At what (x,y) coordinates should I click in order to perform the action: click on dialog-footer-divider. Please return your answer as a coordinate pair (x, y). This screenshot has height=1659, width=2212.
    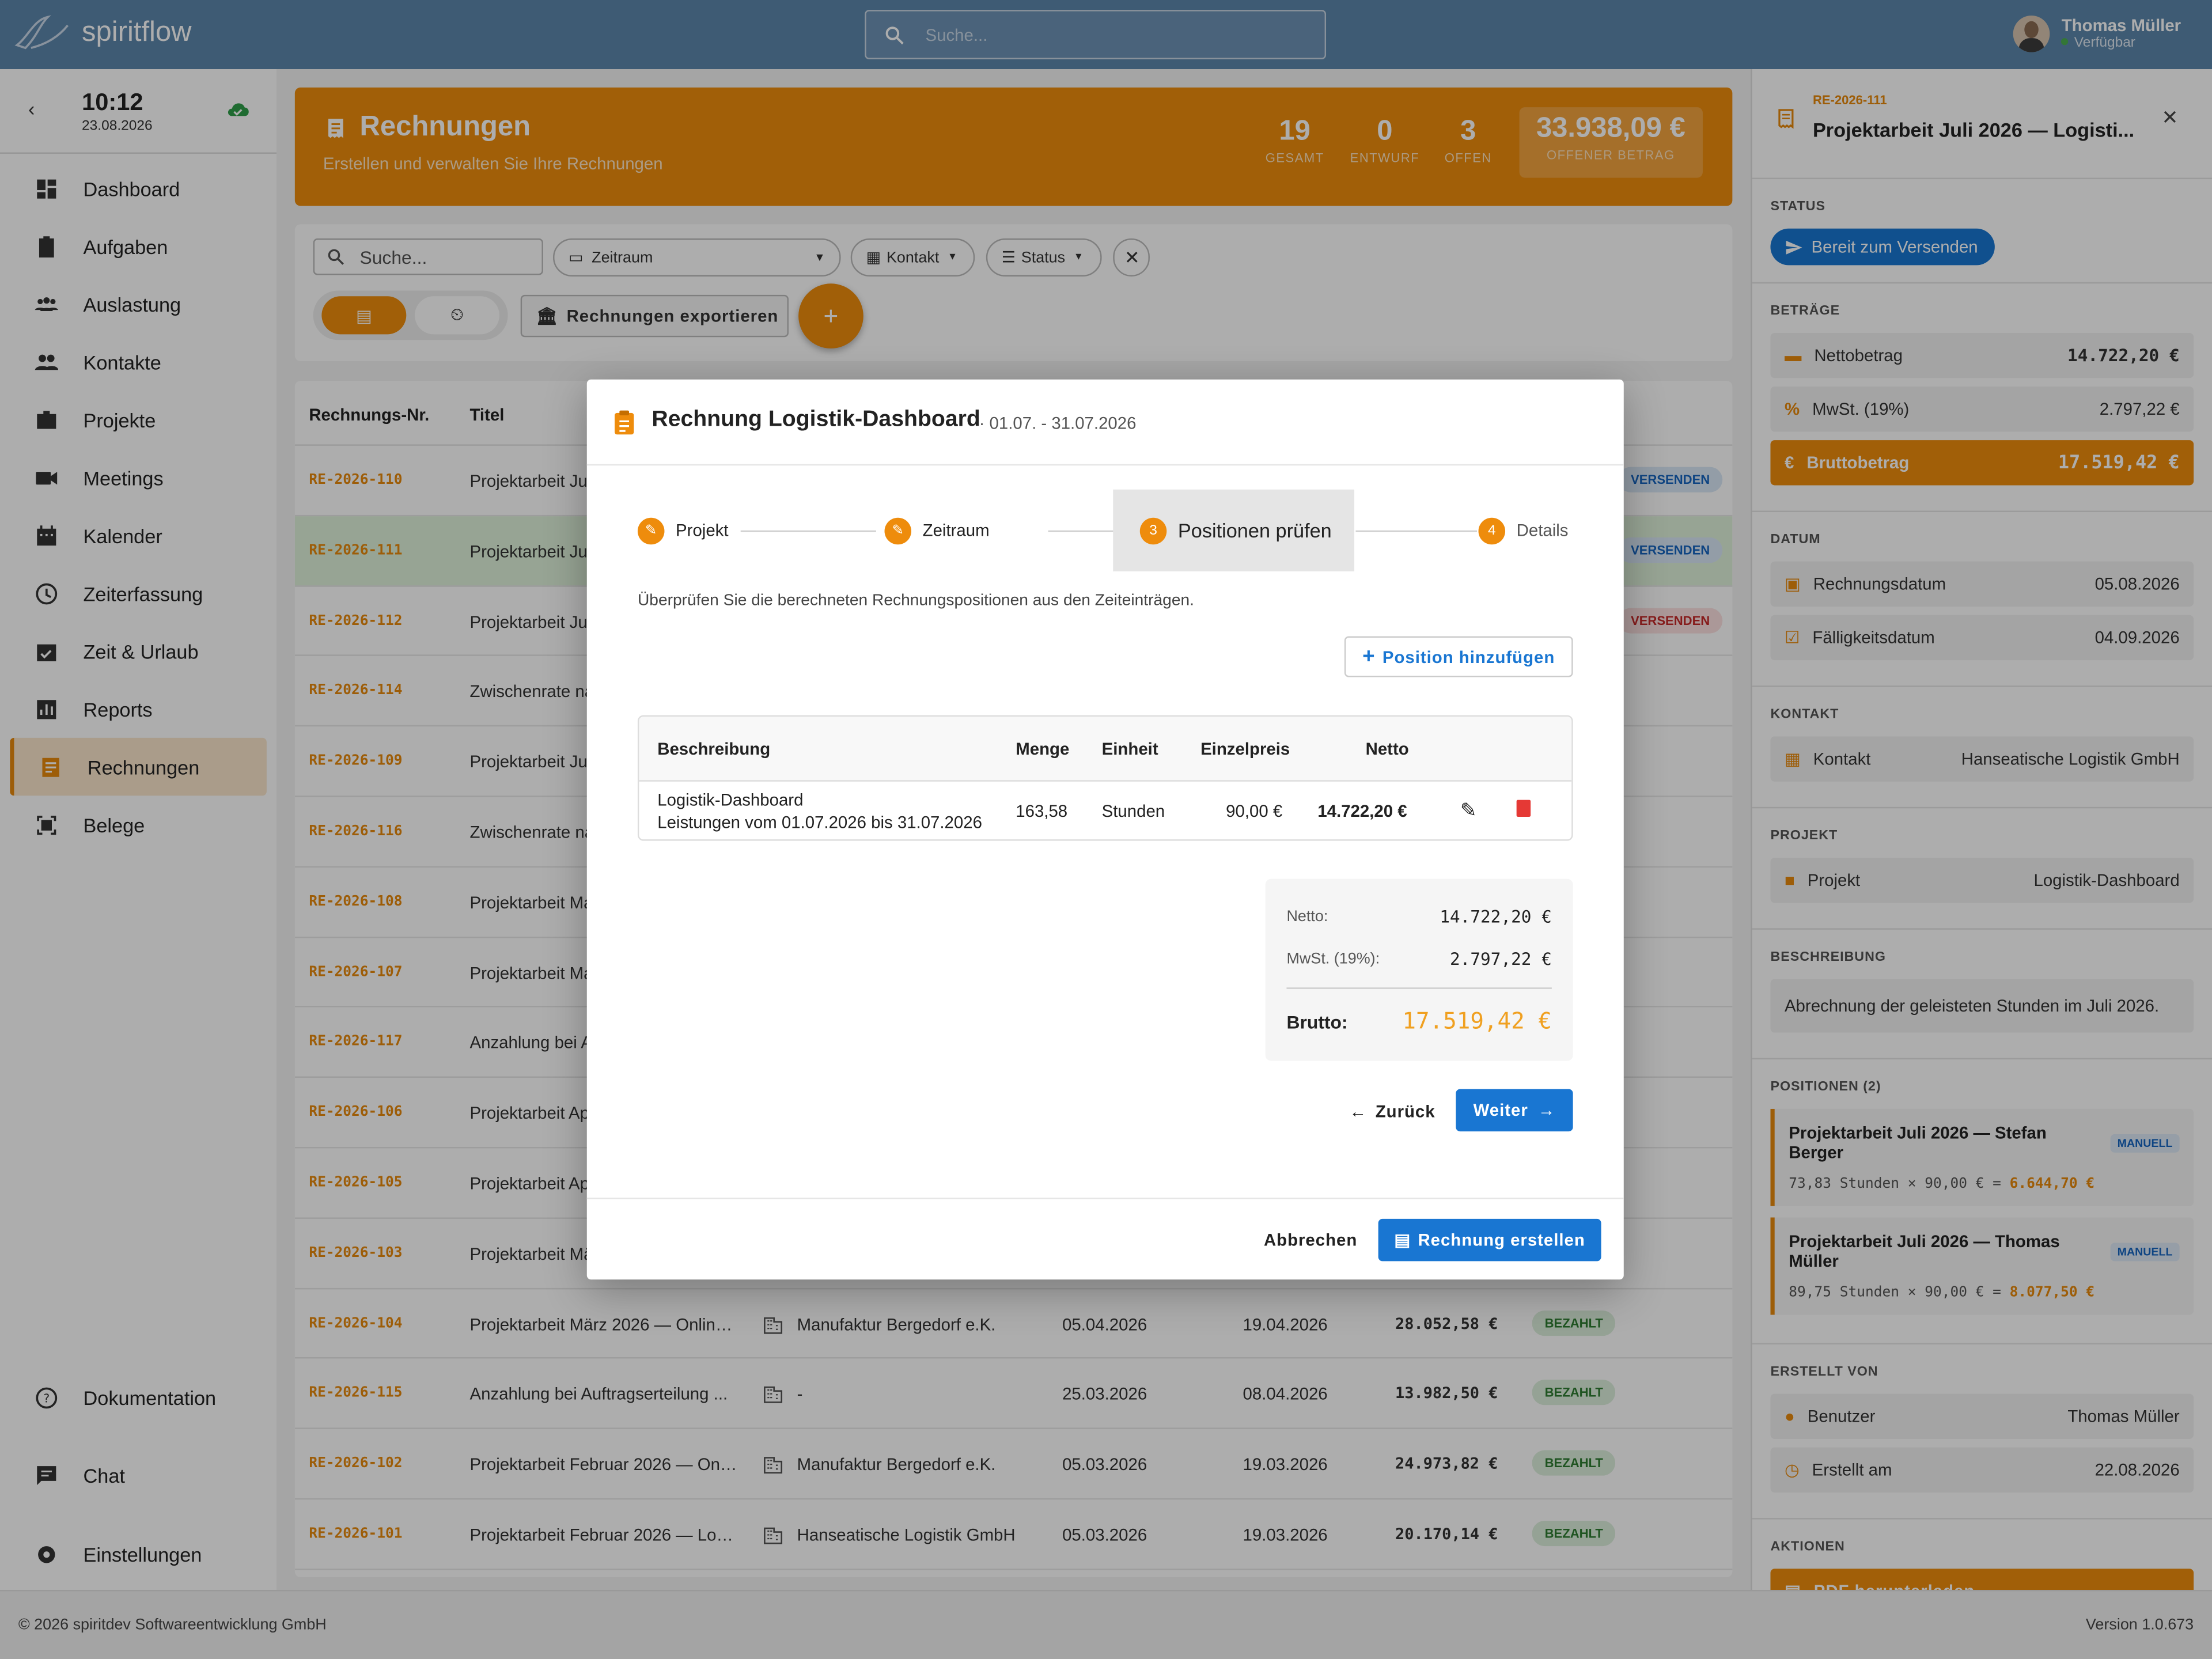
    Looking at the image, I should click on (1105, 1198).